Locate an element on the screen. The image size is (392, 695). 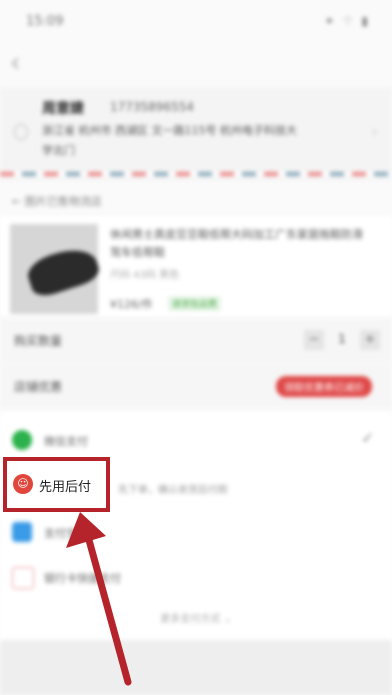
alipay-label: 支付宝 is located at coordinates (60, 533).